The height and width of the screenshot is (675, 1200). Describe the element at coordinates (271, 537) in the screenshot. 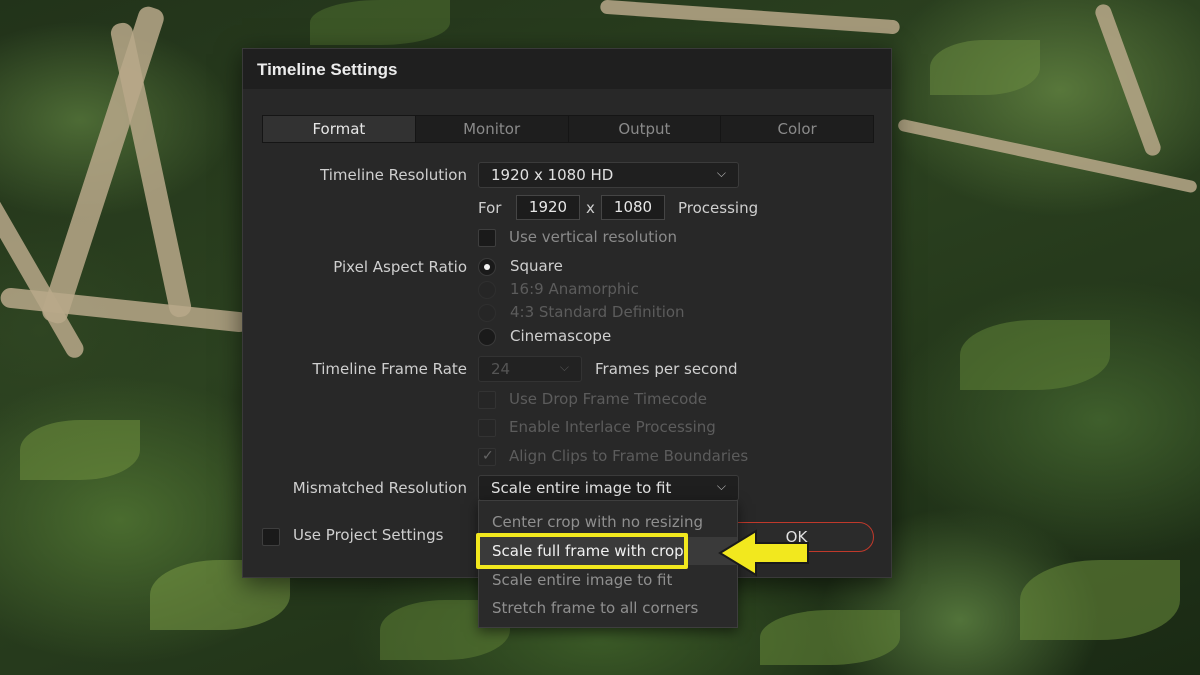

I see `use-project-settings-checkbox` at that location.